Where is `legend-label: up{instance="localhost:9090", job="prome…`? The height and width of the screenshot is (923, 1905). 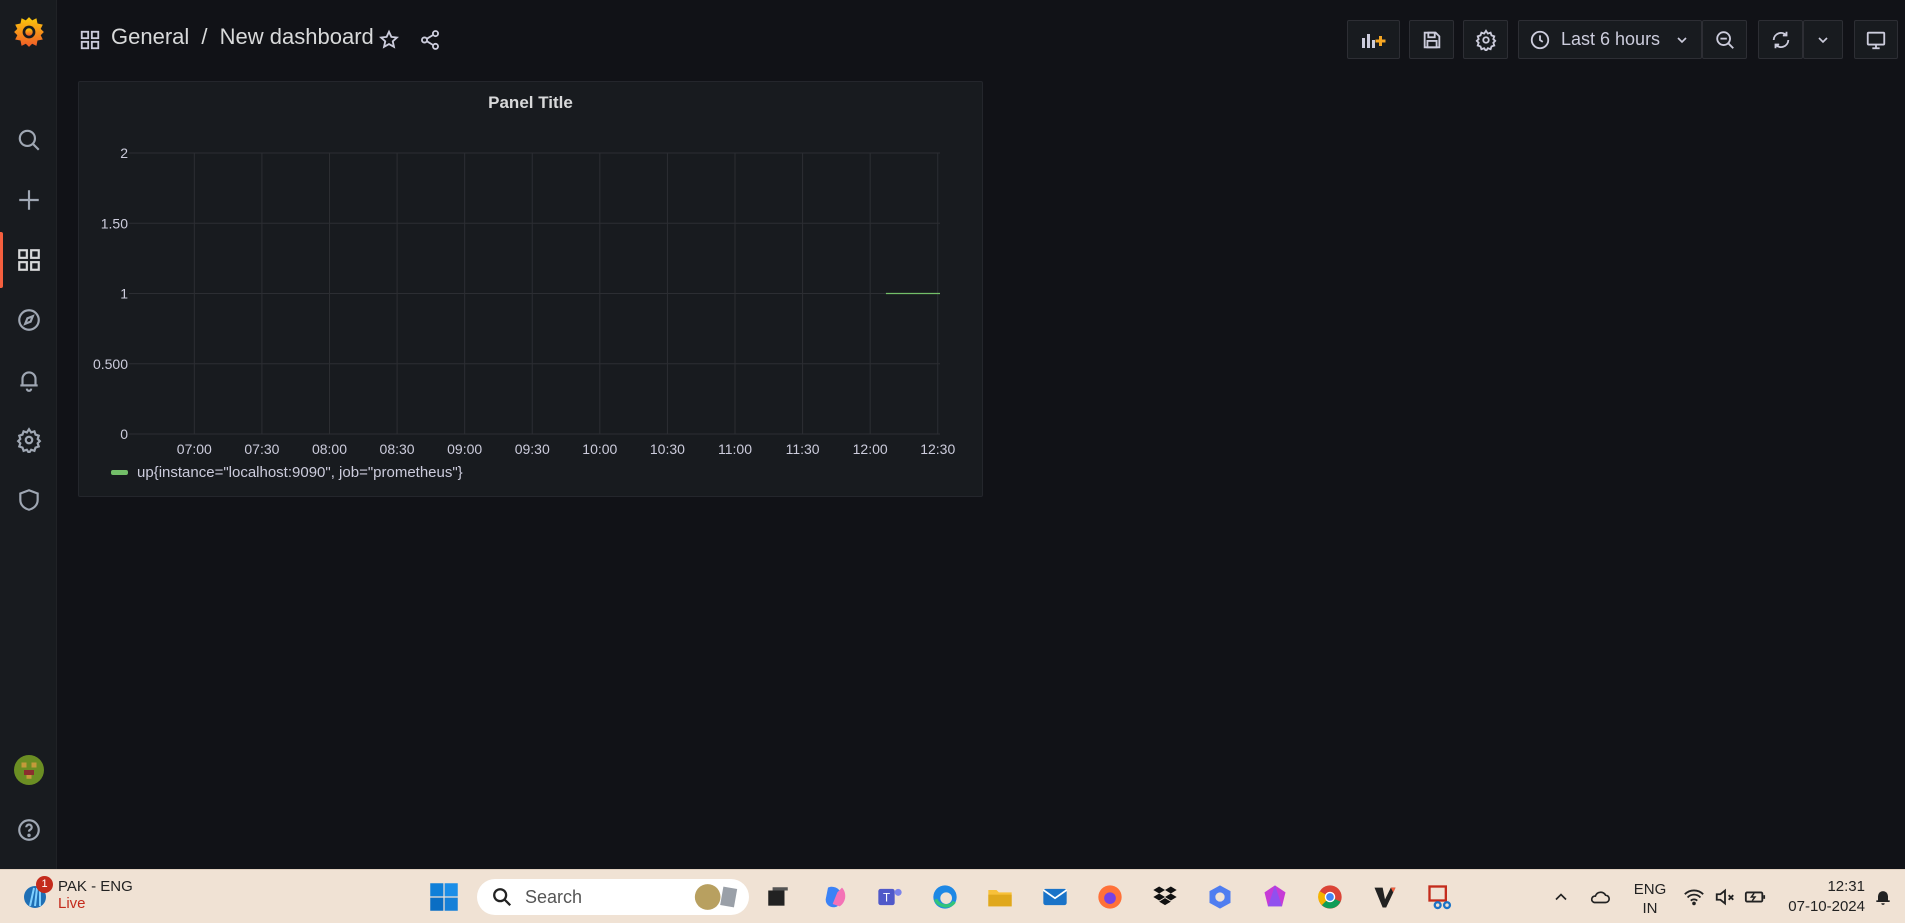 legend-label: up{instance="localhost:9090", job="prome… is located at coordinates (300, 472).